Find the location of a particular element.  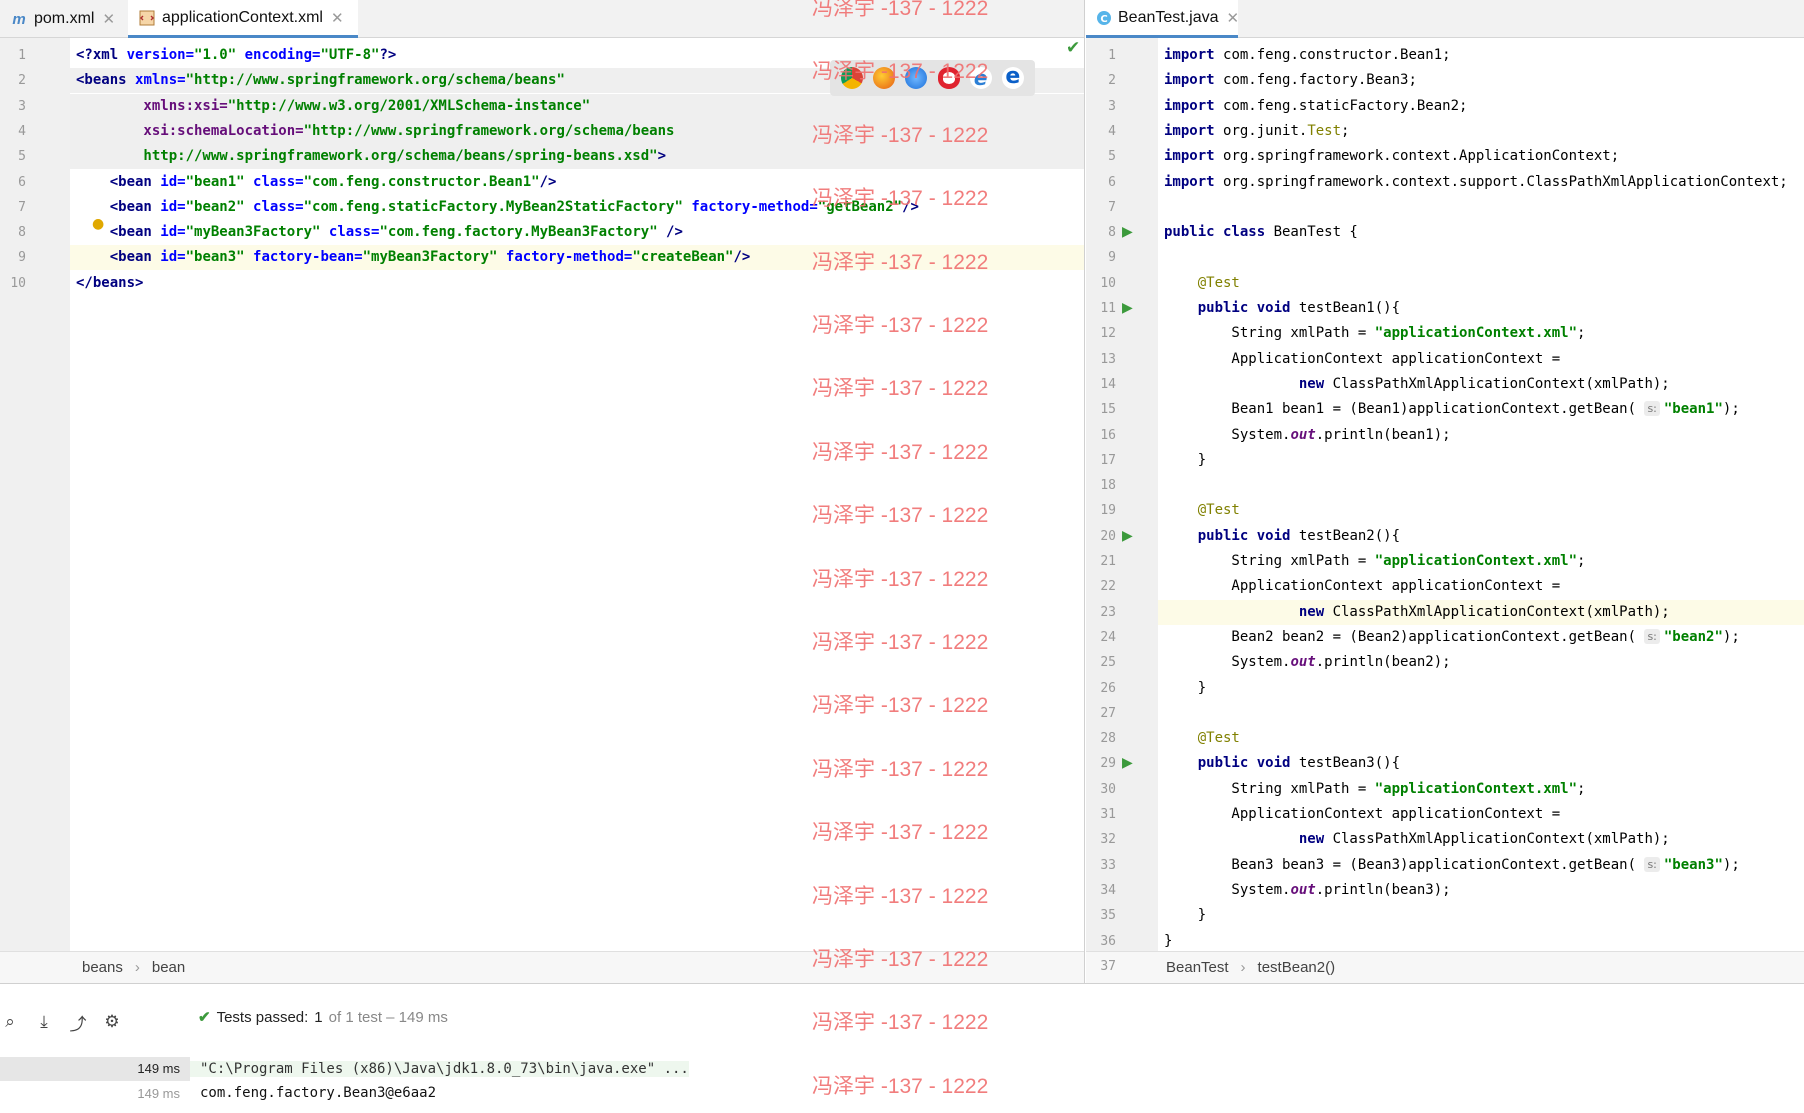

ie-icon: e is located at coordinates (980, 78).